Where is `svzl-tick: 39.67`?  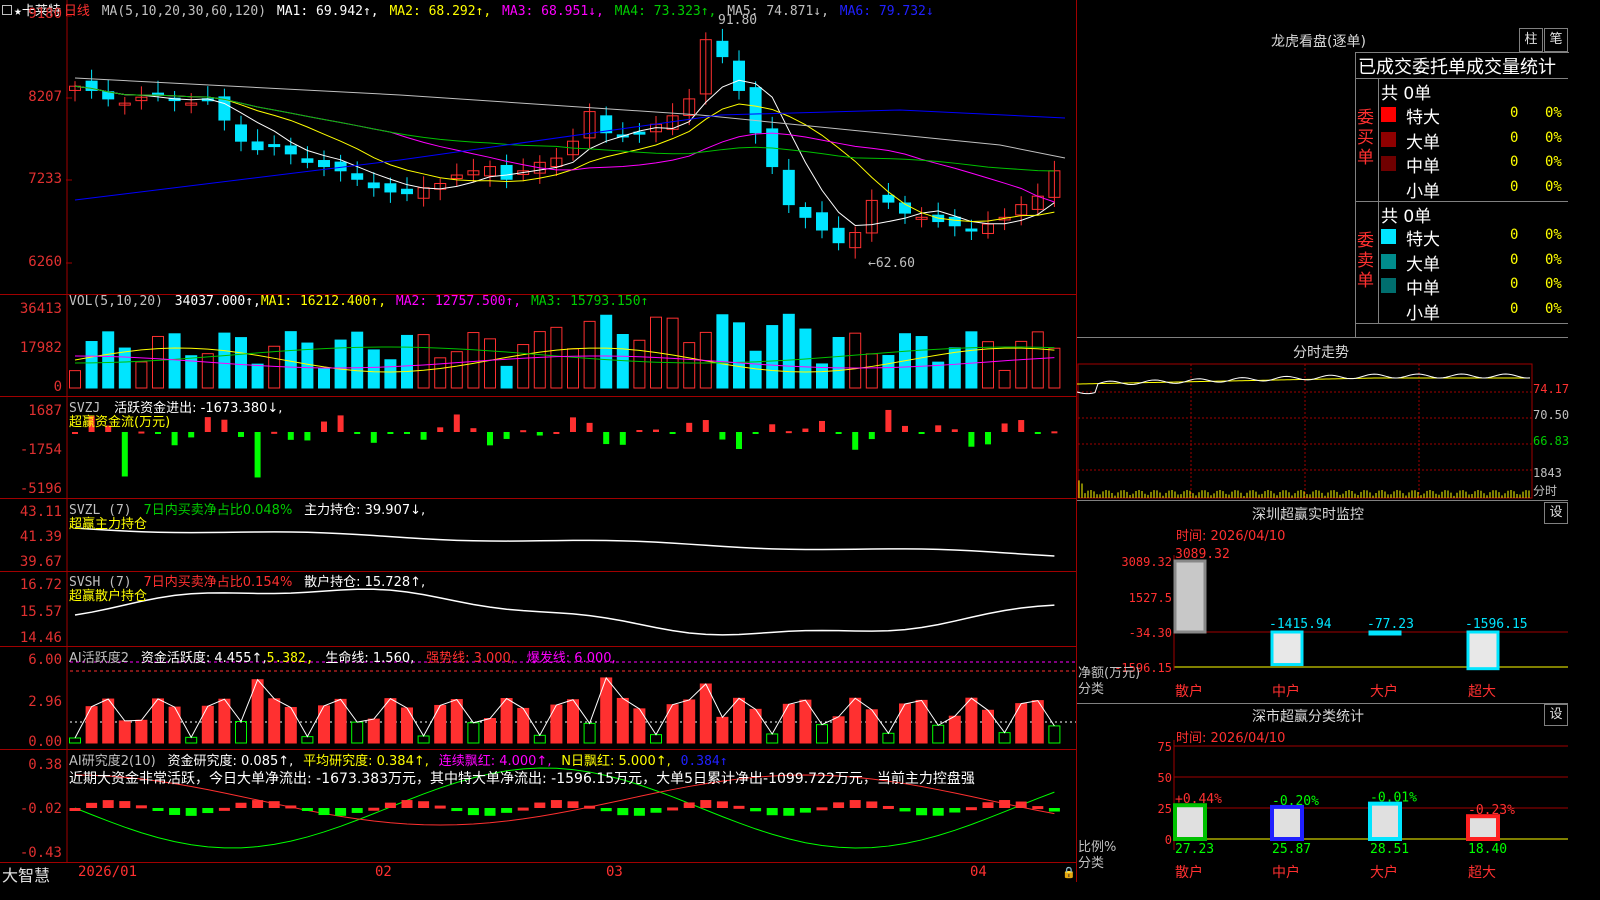
svzl-tick: 39.67 is located at coordinates (40, 562).